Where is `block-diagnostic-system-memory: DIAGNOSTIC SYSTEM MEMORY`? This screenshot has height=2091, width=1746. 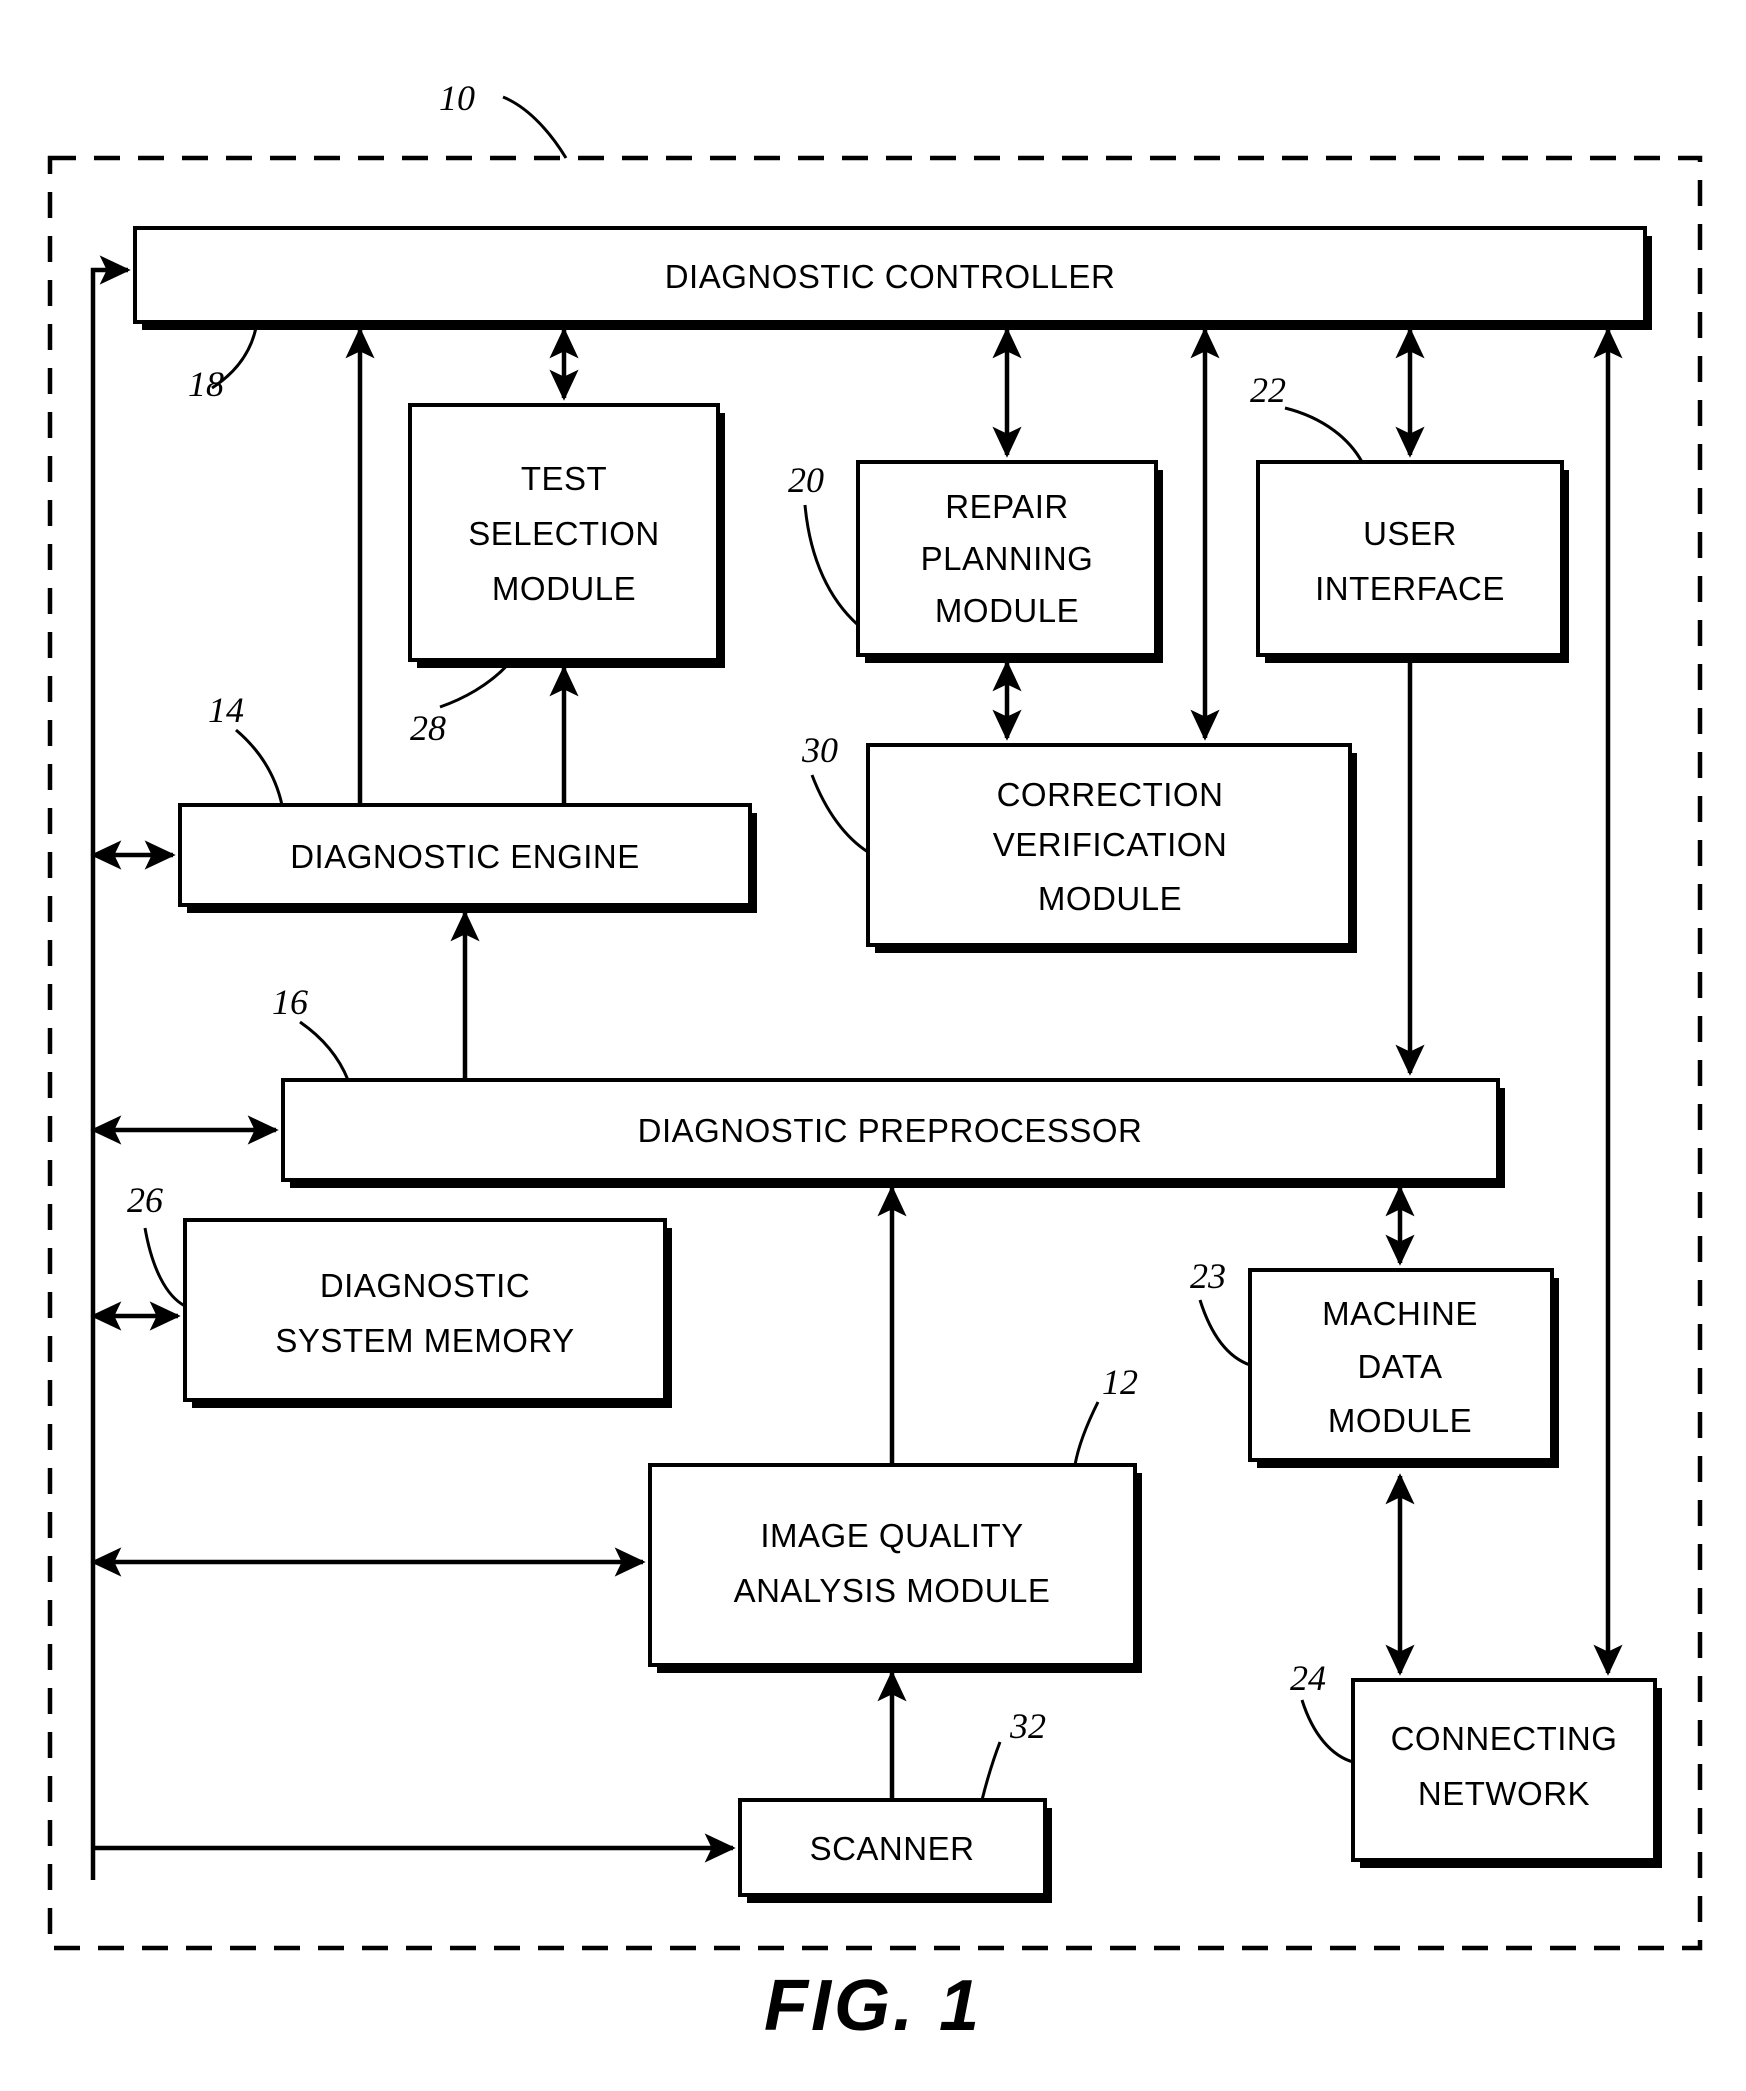
block-diagnostic-system-memory: DIAGNOSTIC SYSTEM MEMORY is located at coordinates (427, 1313).